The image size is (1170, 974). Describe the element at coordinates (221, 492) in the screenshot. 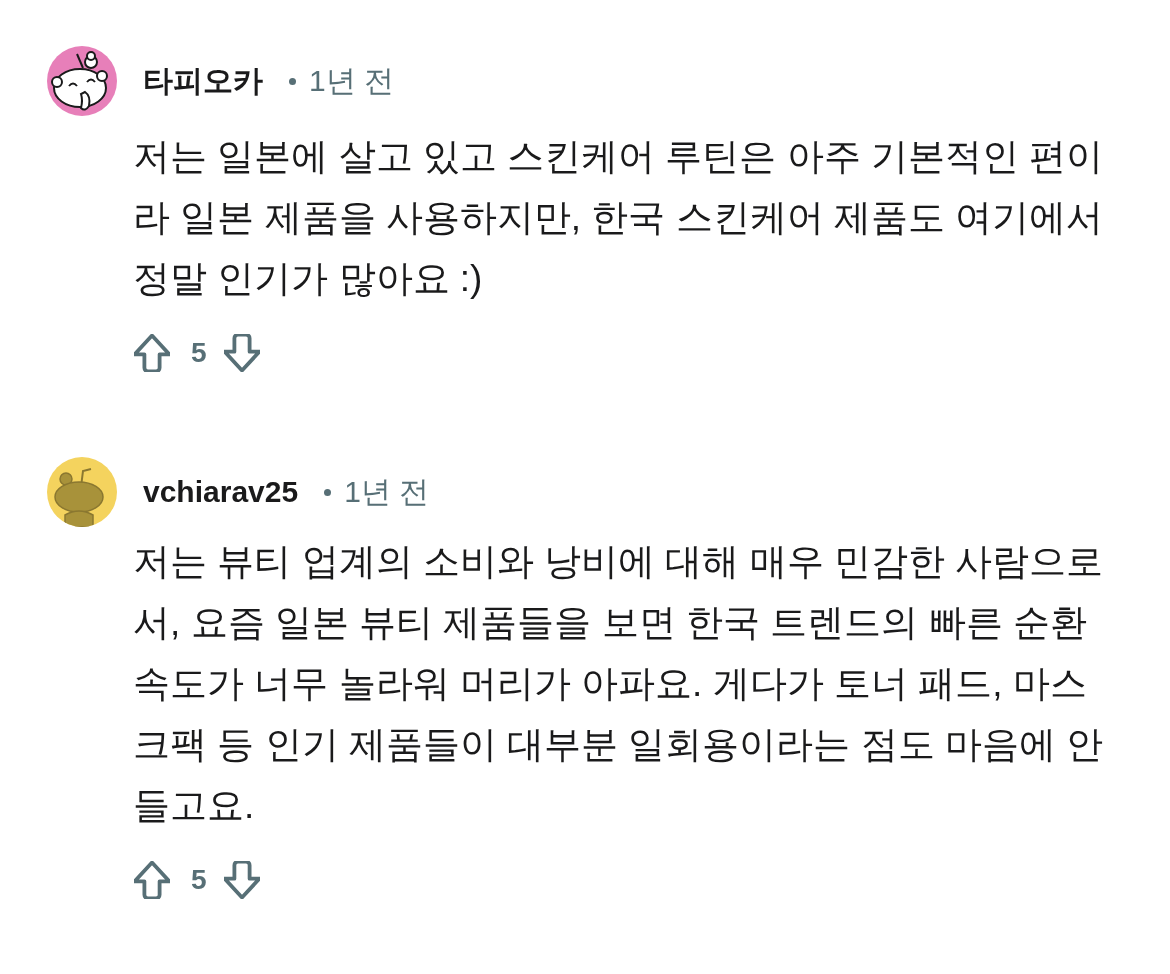

I see `username-link: vchiarav25` at that location.